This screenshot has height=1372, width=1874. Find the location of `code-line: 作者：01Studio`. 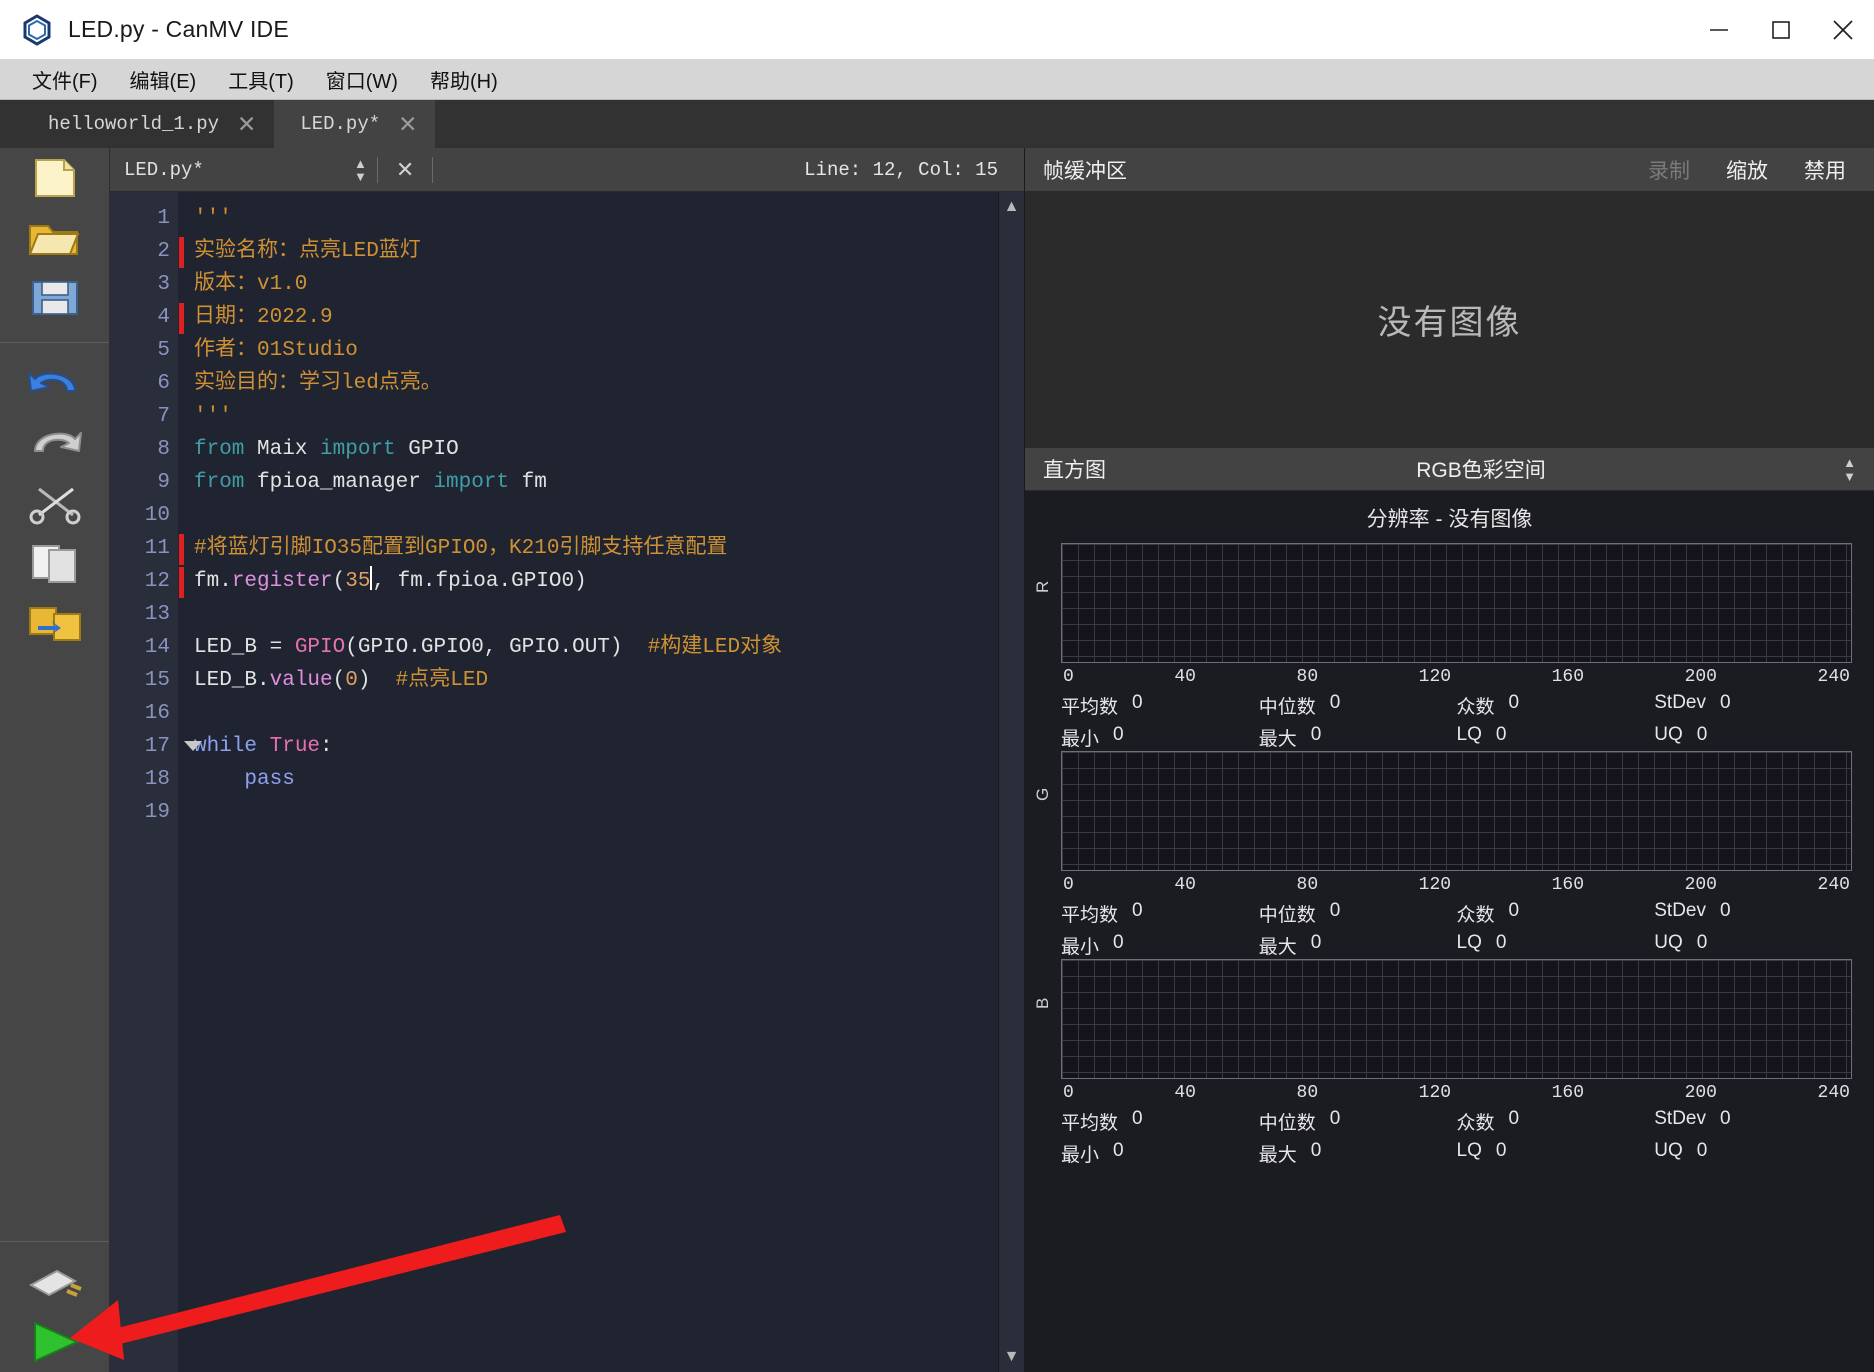

code-line: 作者：01Studio is located at coordinates (276, 350).